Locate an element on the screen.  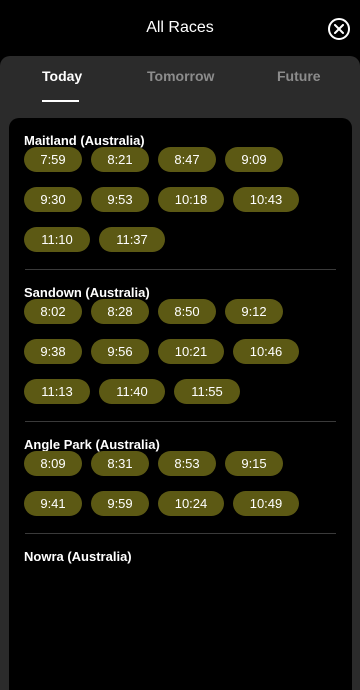
meeting-name: Sandown (Australia) is located at coordinates (87, 292).